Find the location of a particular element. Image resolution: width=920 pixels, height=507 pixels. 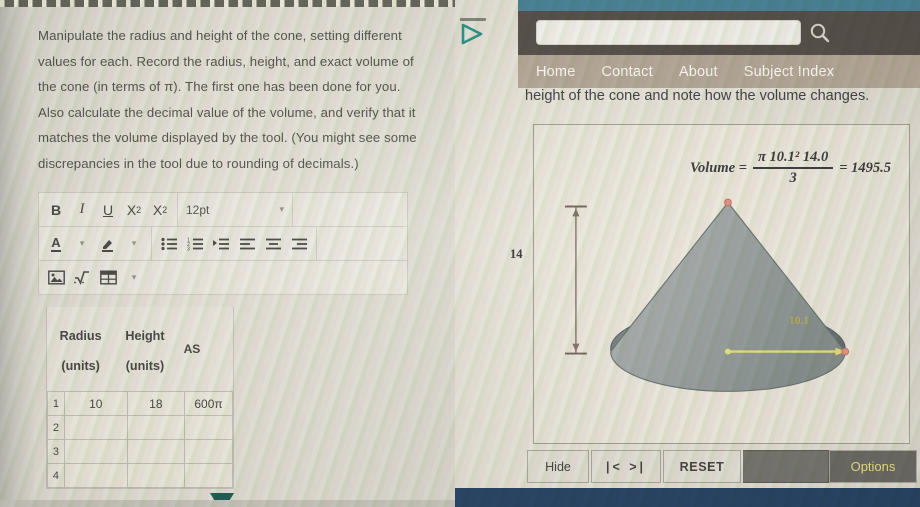

highlighter-chevron: ▾ is located at coordinates (134, 244).